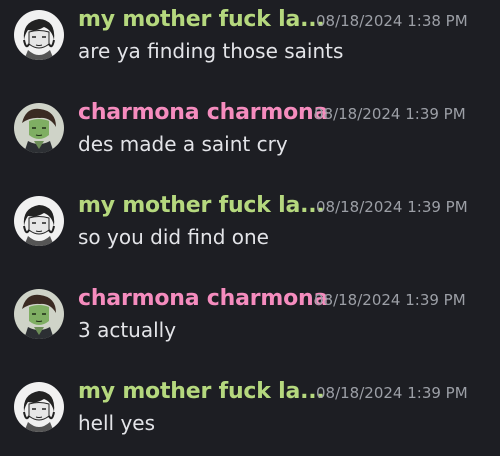  Describe the element at coordinates (211, 51) in the screenshot. I see `message-content: are ya finding those saints` at that location.